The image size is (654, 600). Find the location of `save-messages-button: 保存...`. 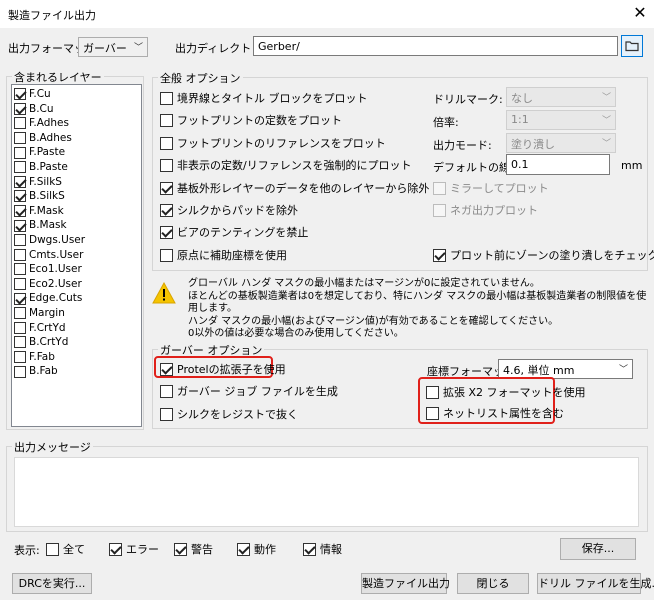

save-messages-button: 保存... is located at coordinates (598, 549).